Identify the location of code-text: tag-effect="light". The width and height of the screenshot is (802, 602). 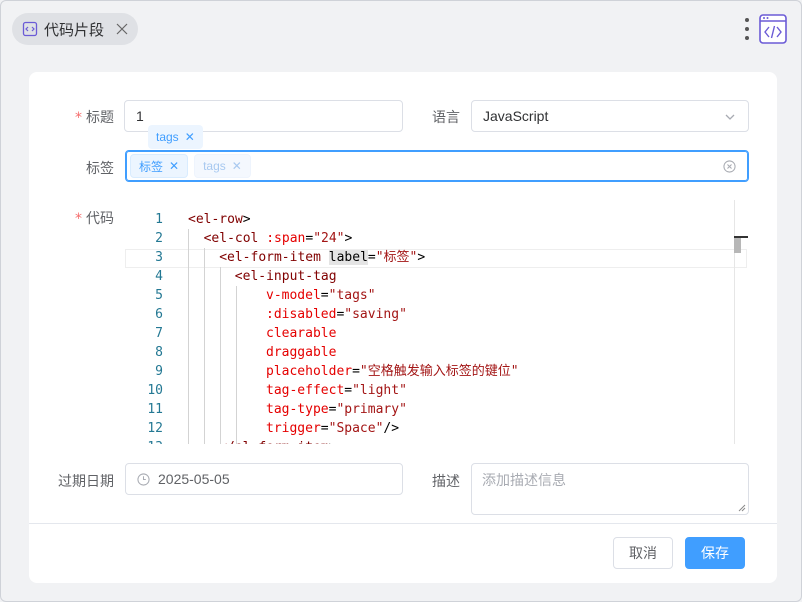
(336, 390).